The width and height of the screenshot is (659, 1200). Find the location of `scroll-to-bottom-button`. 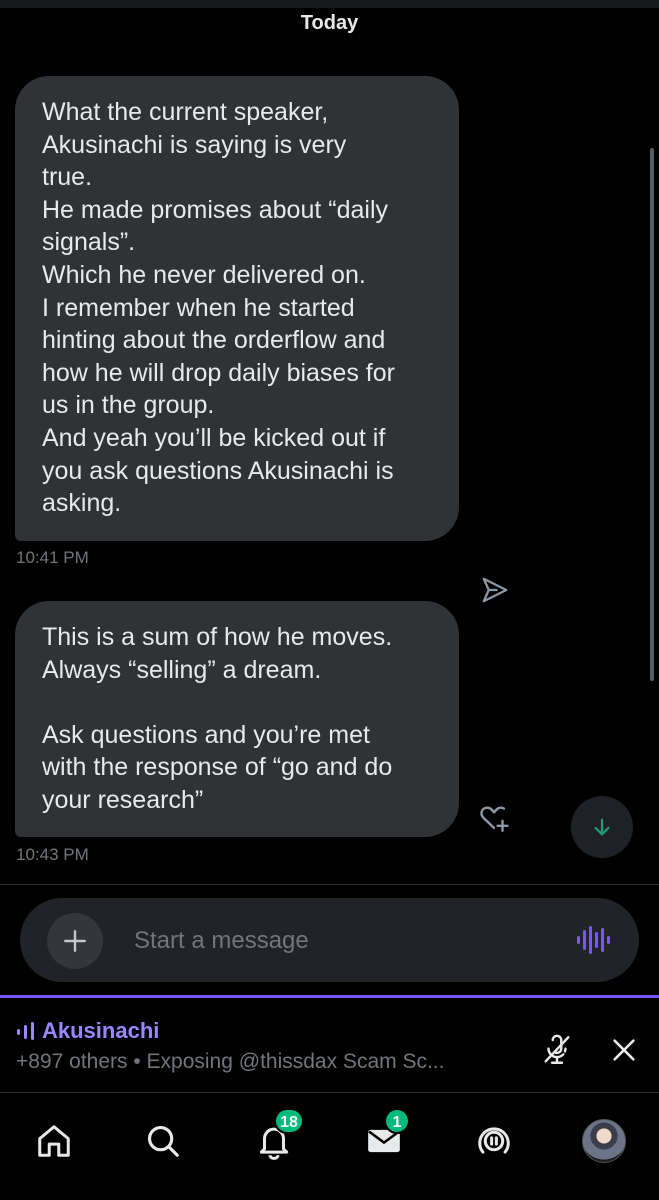

scroll-to-bottom-button is located at coordinates (602, 827).